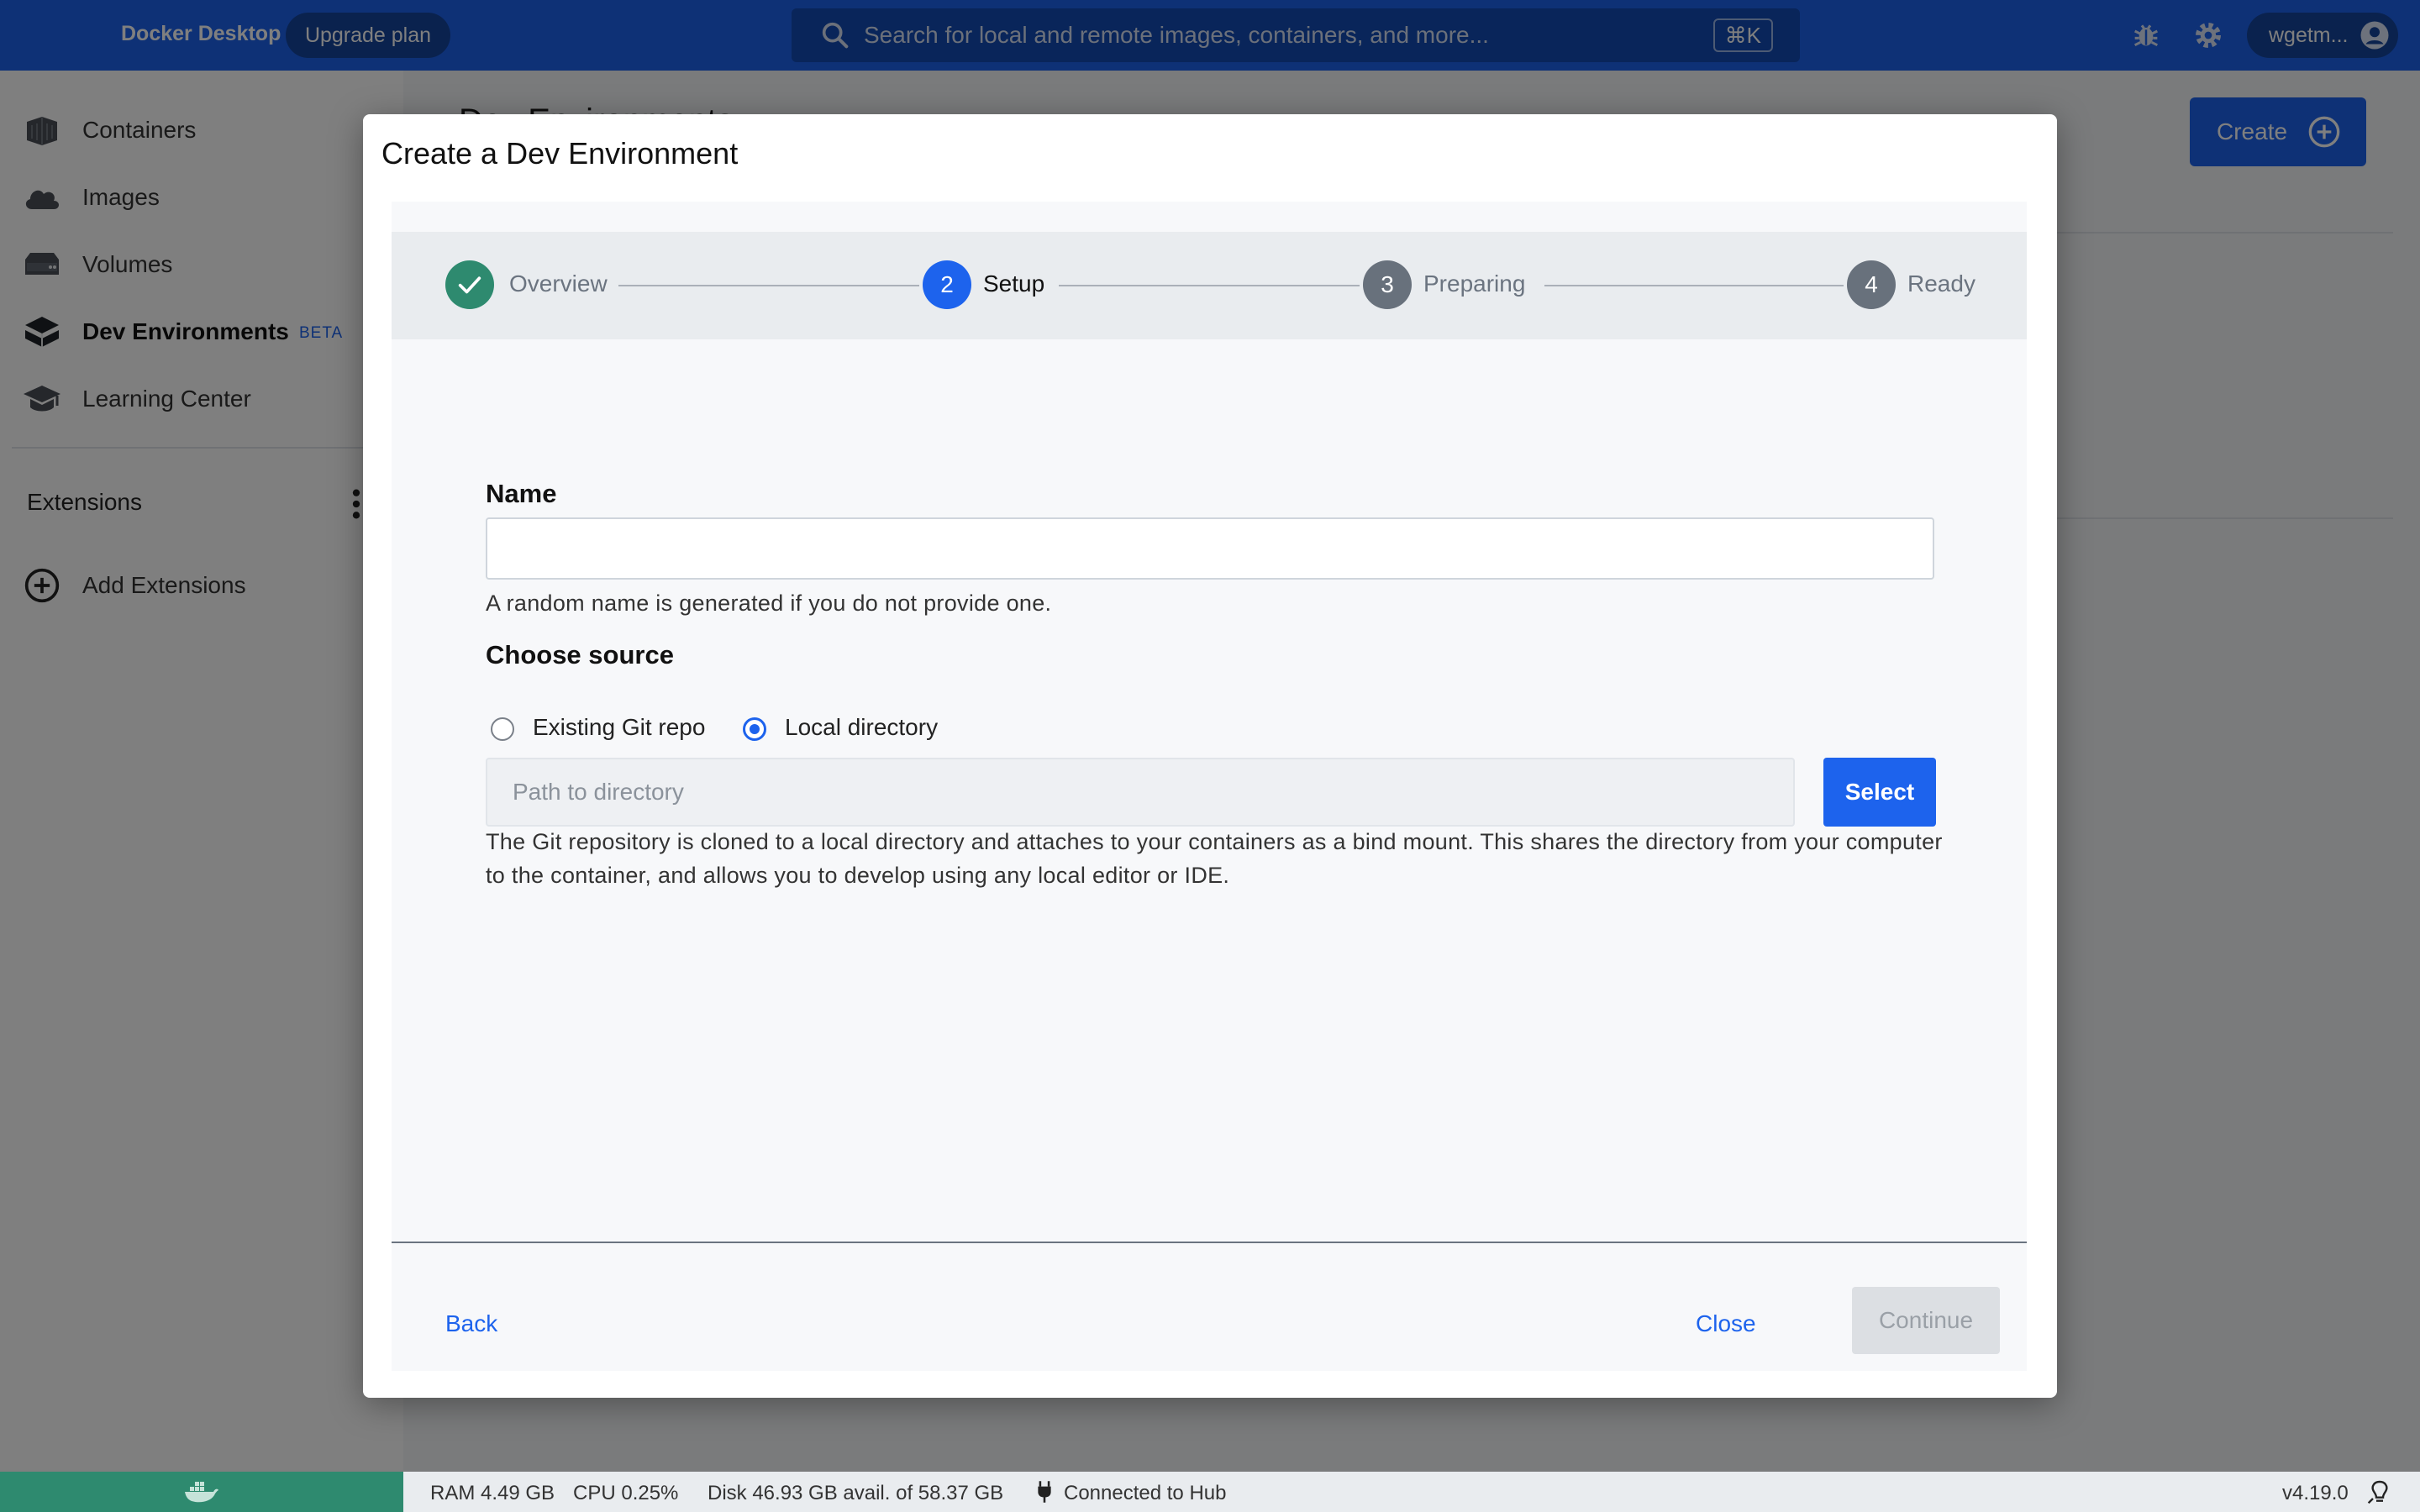 Image resolution: width=2420 pixels, height=1512 pixels. I want to click on lightbulb-icon, so click(2380, 1491).